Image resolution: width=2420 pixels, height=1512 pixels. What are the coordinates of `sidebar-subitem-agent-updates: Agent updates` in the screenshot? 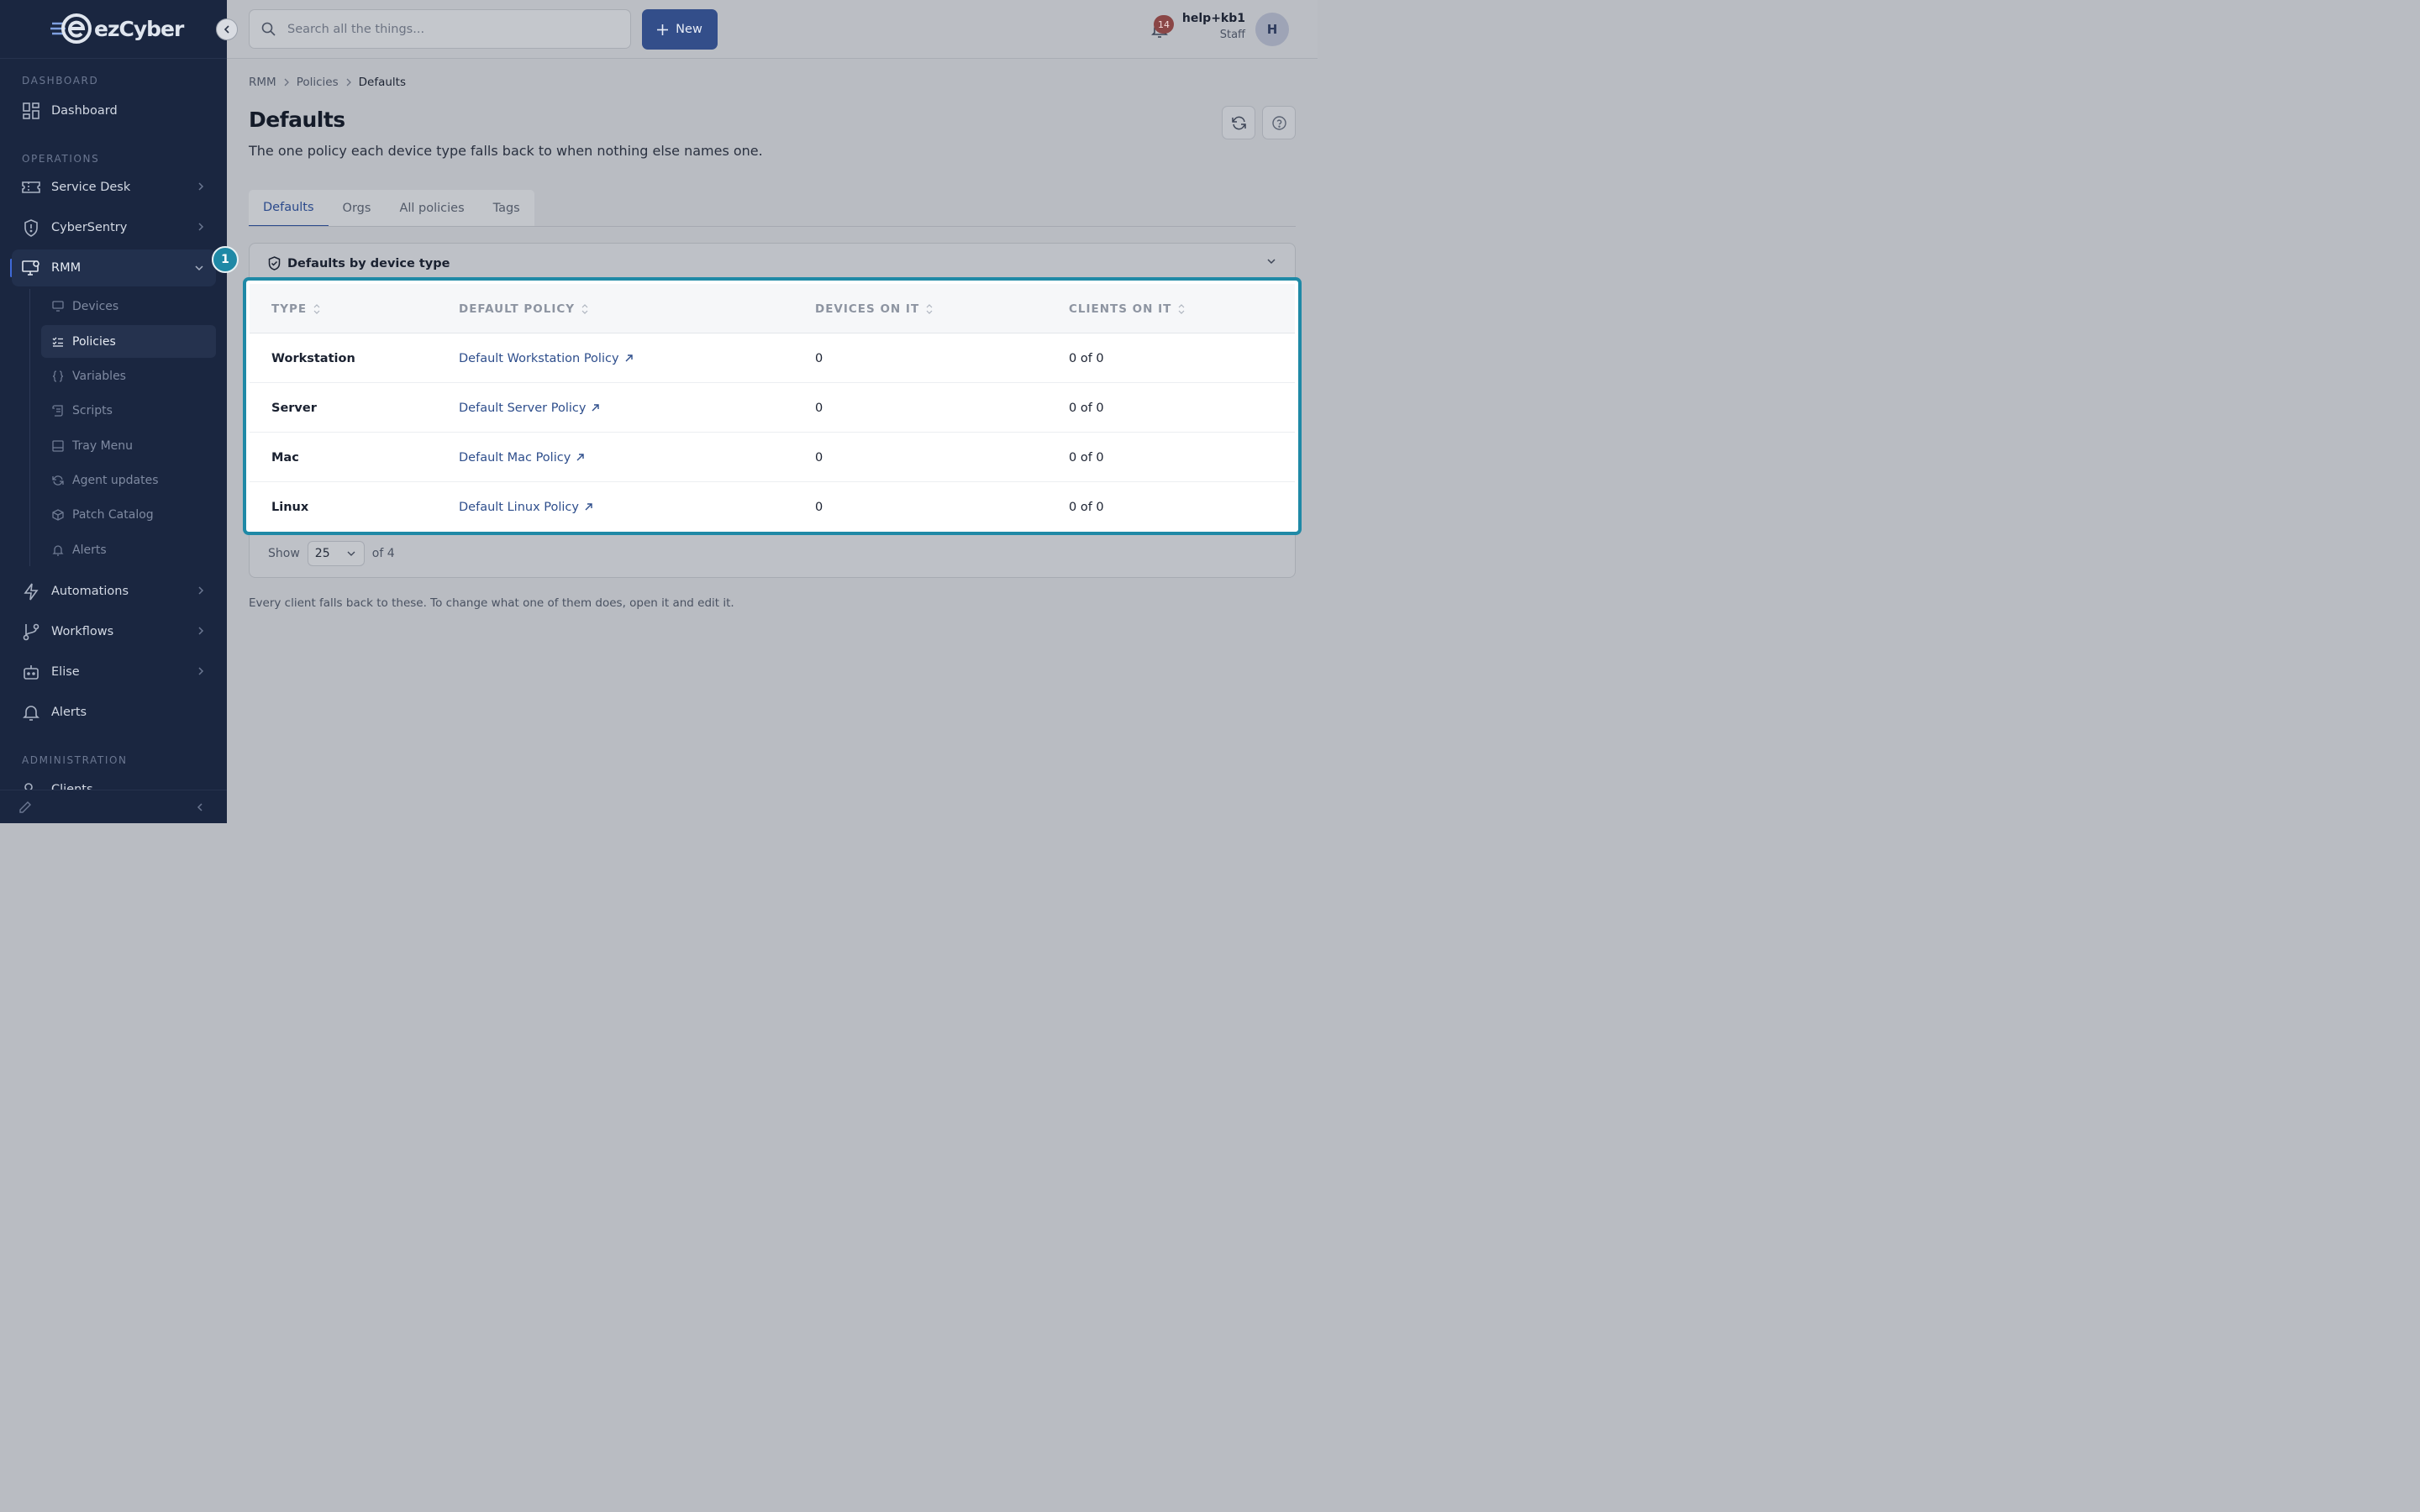 It's located at (128, 480).